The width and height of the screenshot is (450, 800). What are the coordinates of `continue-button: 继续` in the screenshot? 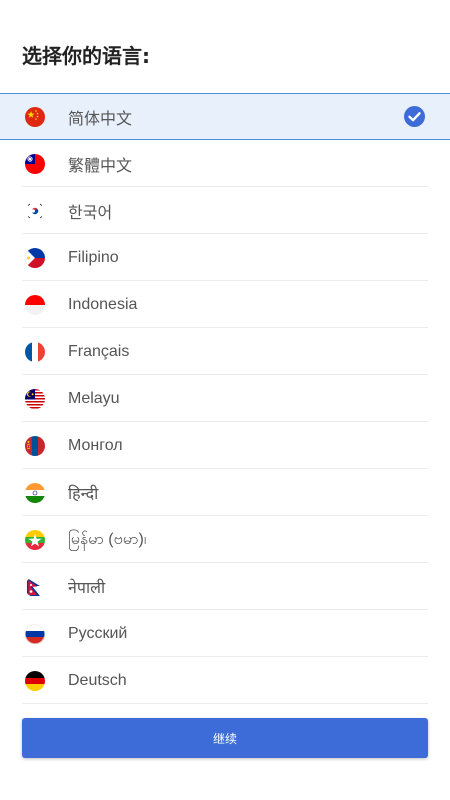 It's located at (225, 738).